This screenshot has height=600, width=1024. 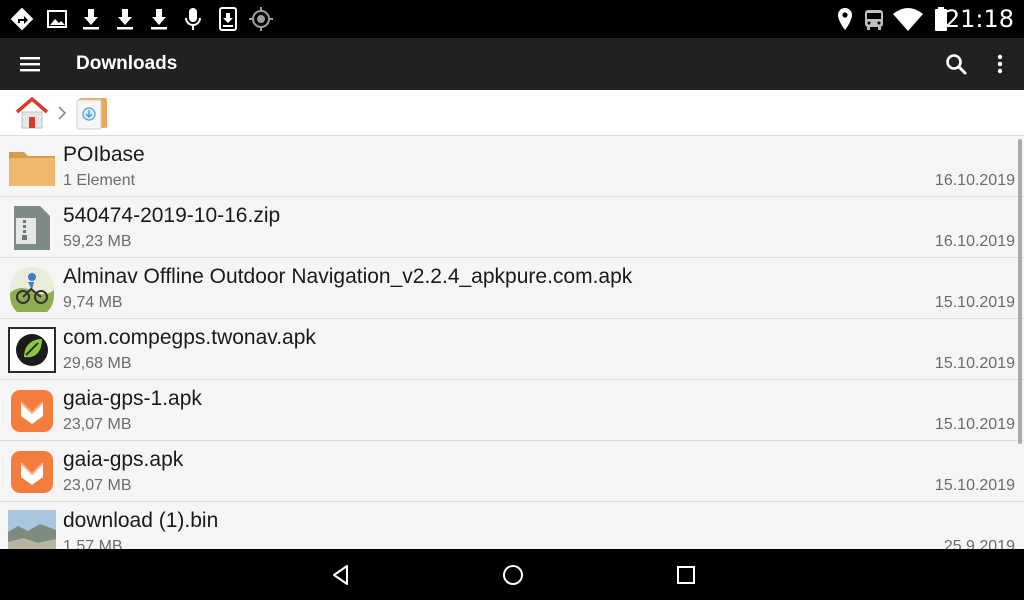 I want to click on file-date: 25.9.2019, so click(x=979, y=543).